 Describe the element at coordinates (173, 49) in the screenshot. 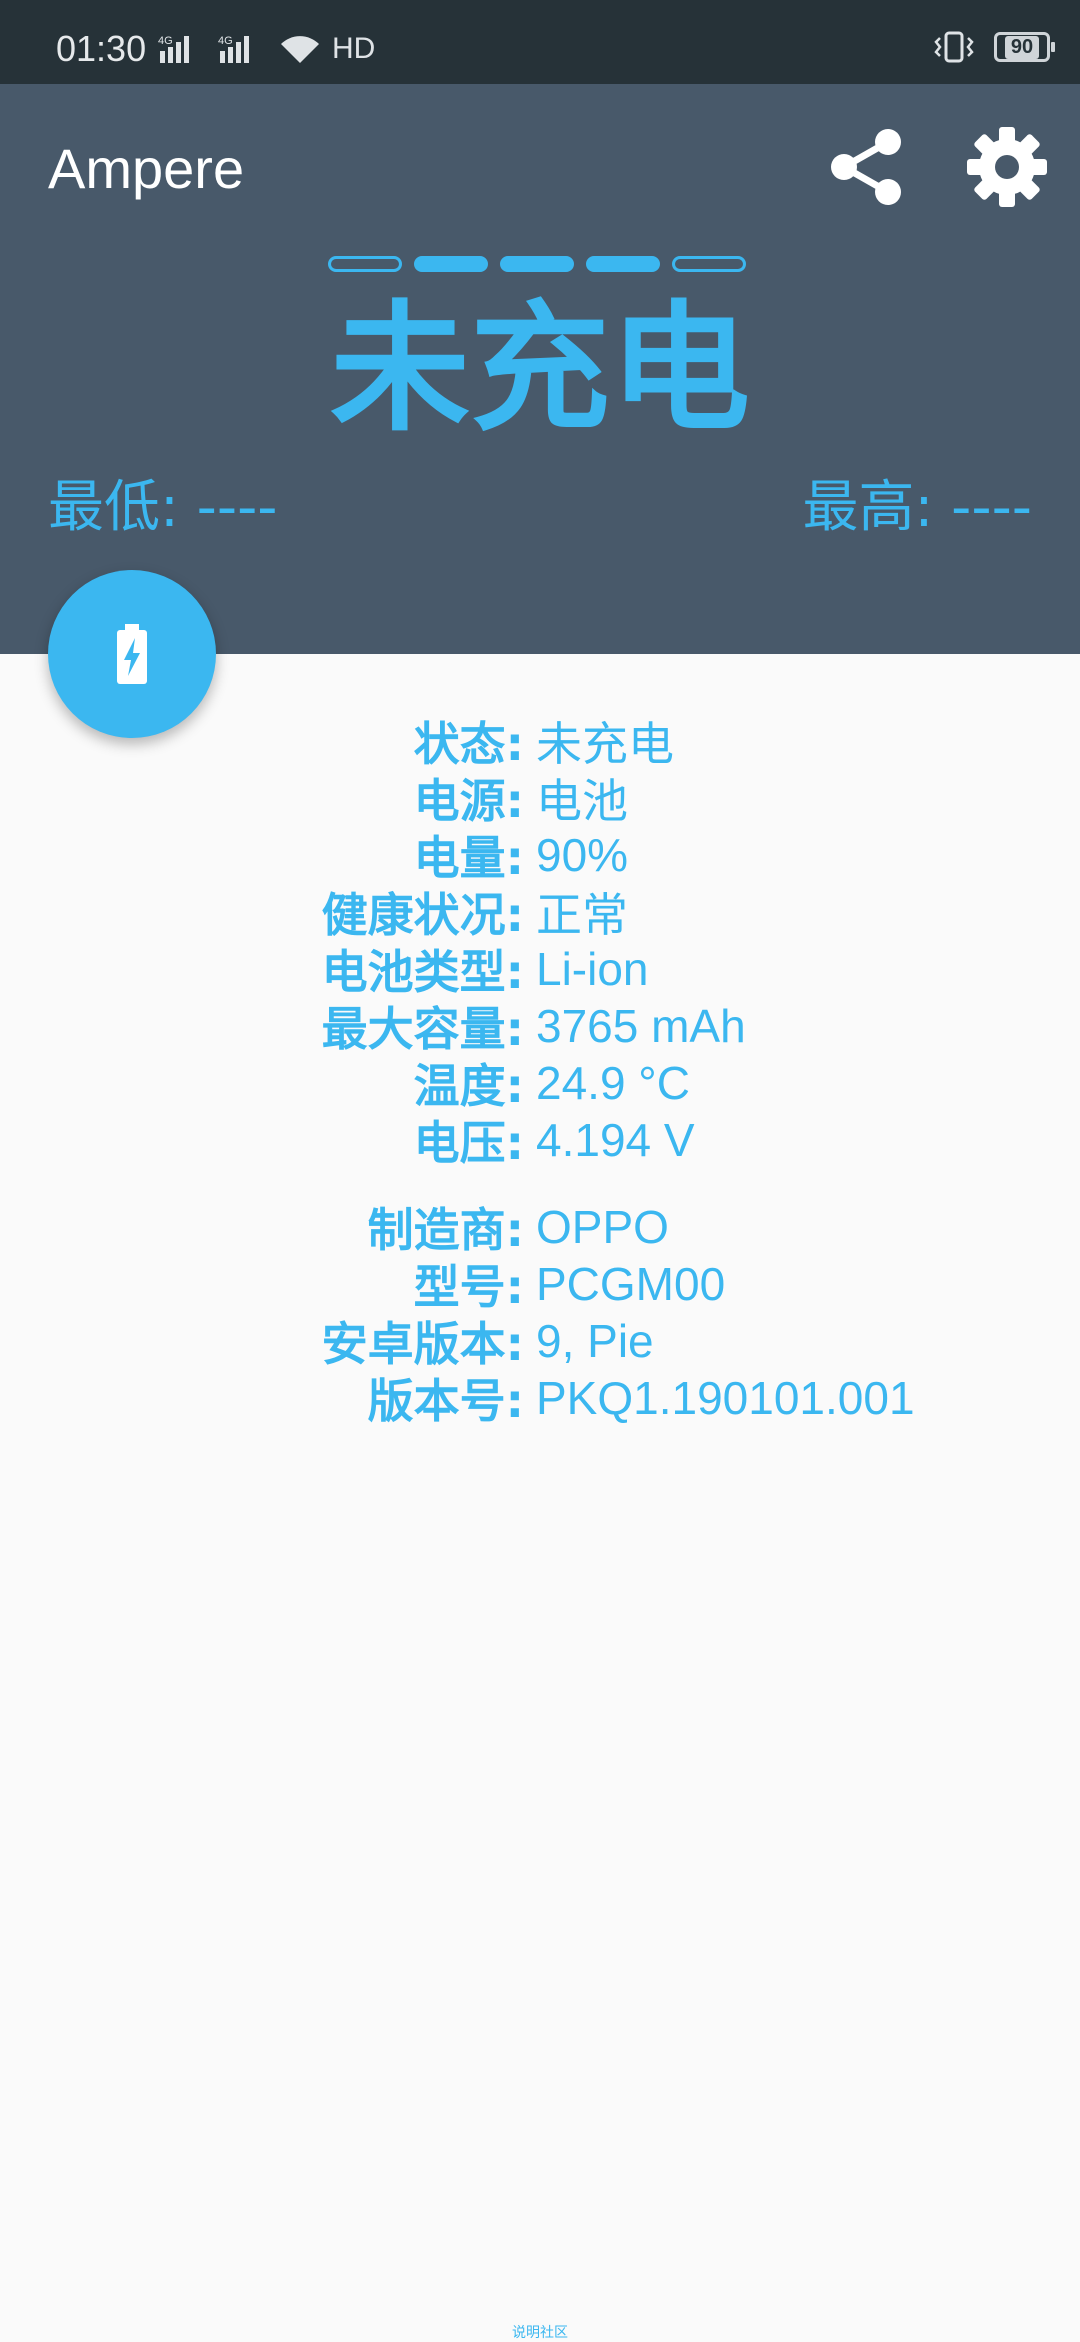

I see `signal-icon: 4G` at that location.